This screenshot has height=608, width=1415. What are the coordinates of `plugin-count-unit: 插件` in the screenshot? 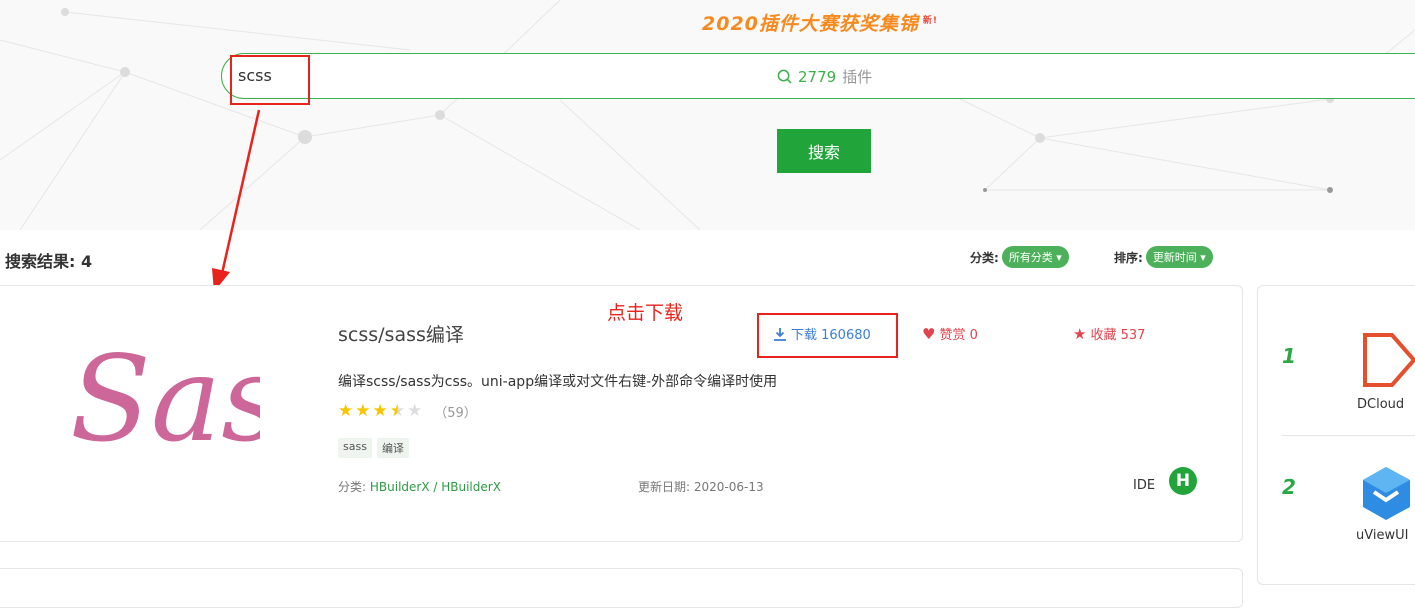 It's located at (857, 77).